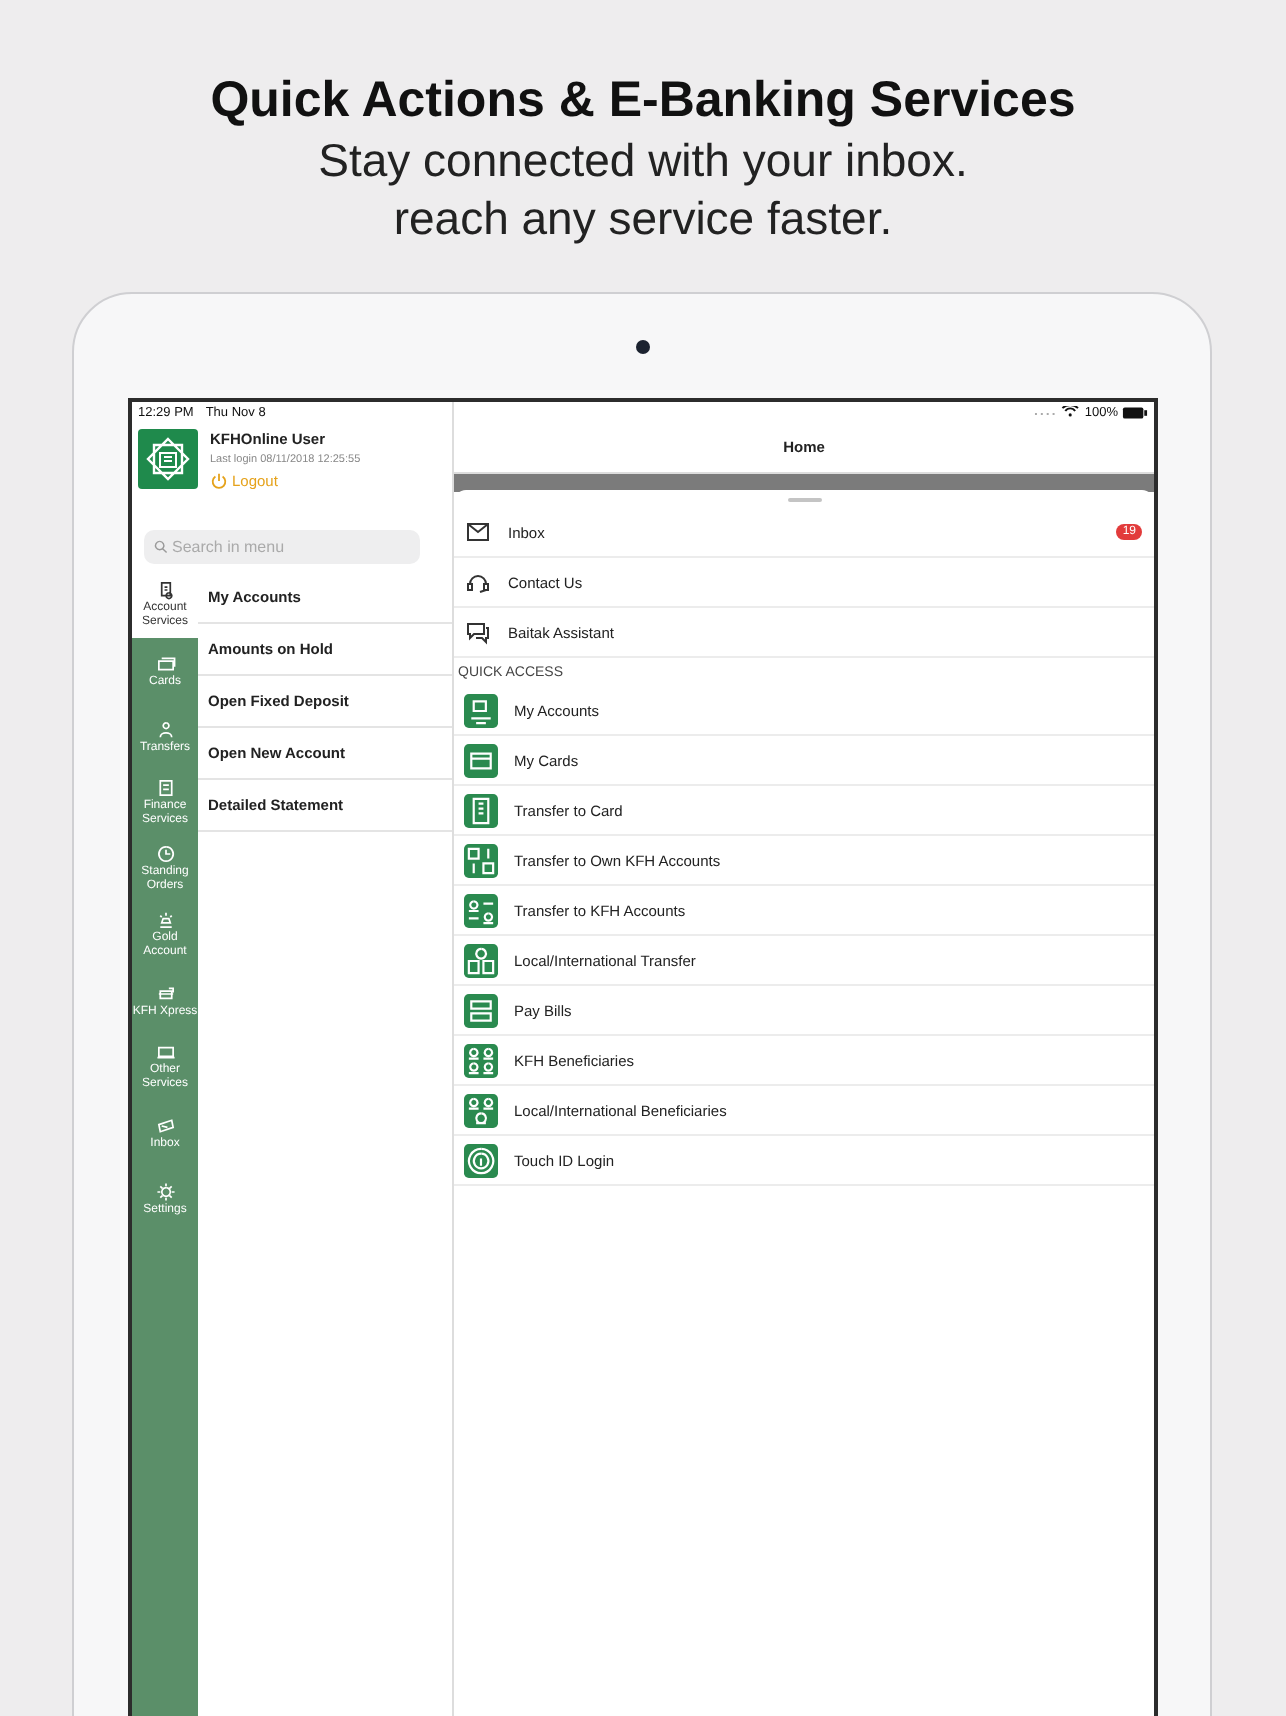 Image resolution: width=1286 pixels, height=1716 pixels. What do you see at coordinates (1135, 412) in the screenshot?
I see `battery-icon` at bounding box center [1135, 412].